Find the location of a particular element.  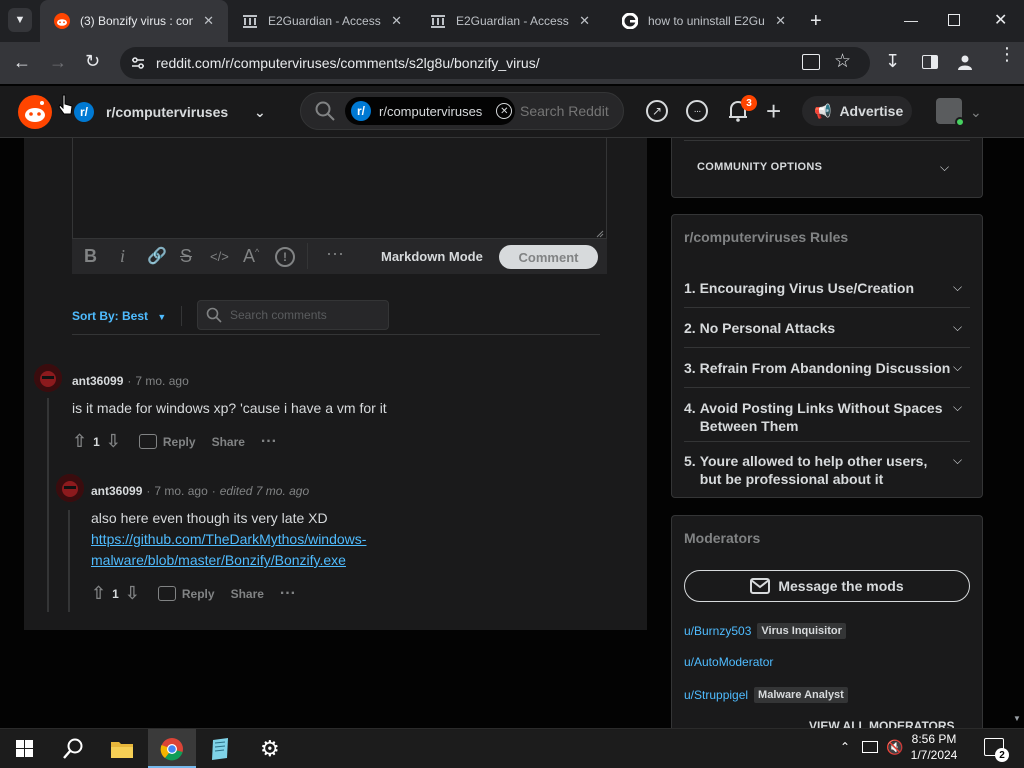

subreddit-icon: r/ is located at coordinates (84, 112).